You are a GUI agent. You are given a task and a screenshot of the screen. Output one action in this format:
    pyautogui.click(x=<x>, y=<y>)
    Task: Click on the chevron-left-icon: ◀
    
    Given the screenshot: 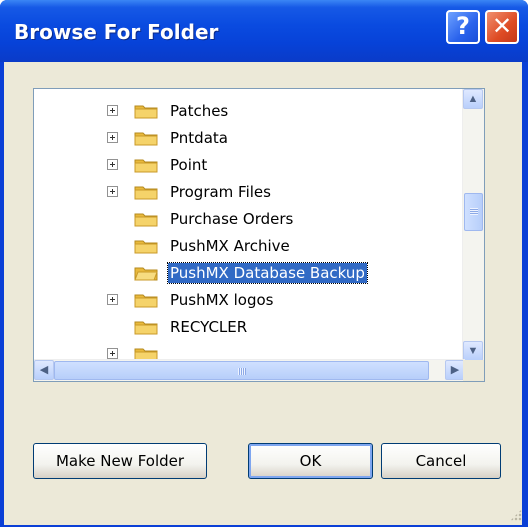 What is the action you would take?
    pyautogui.click(x=44, y=370)
    